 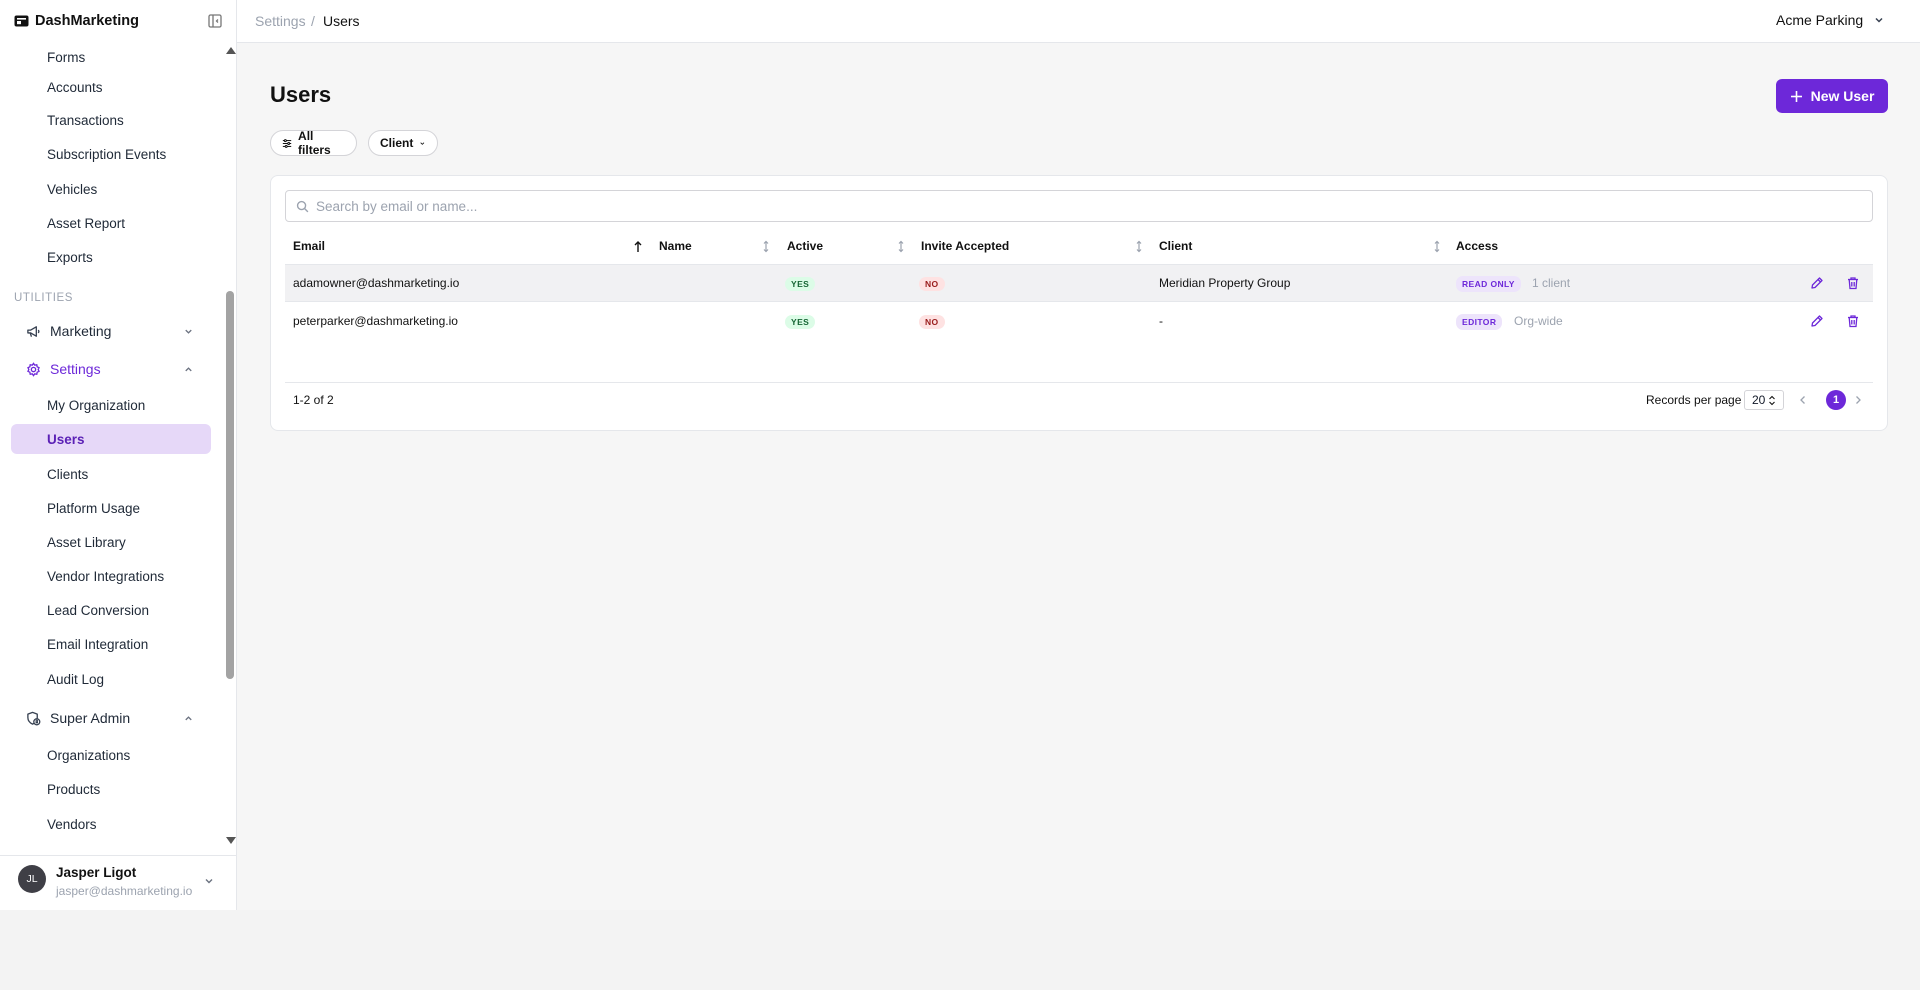 What do you see at coordinates (111, 120) in the screenshot?
I see `sidebar-item-transactions: Transactions` at bounding box center [111, 120].